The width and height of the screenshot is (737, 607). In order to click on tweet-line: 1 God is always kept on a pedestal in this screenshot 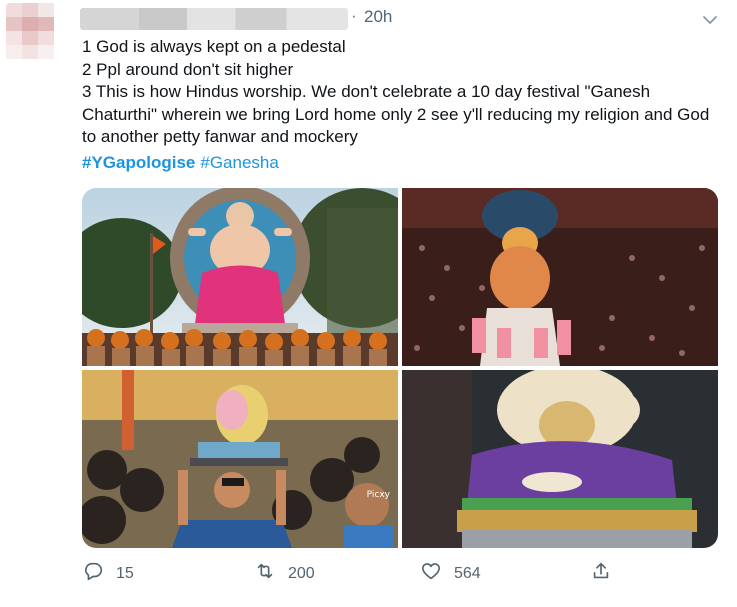, I will do `click(214, 46)`.